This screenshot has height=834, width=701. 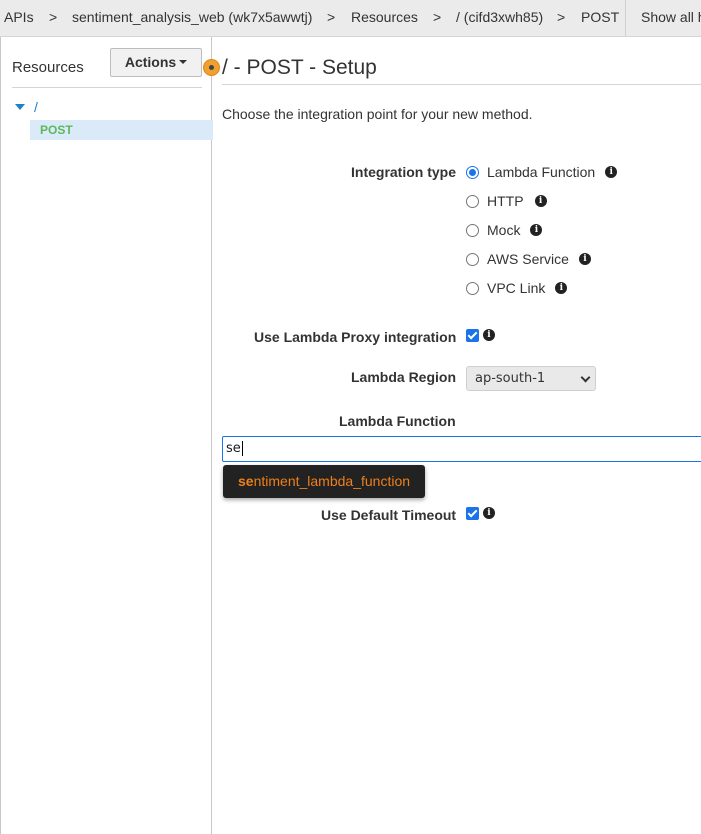 I want to click on tree-item-post-label: POST, so click(x=56, y=130).